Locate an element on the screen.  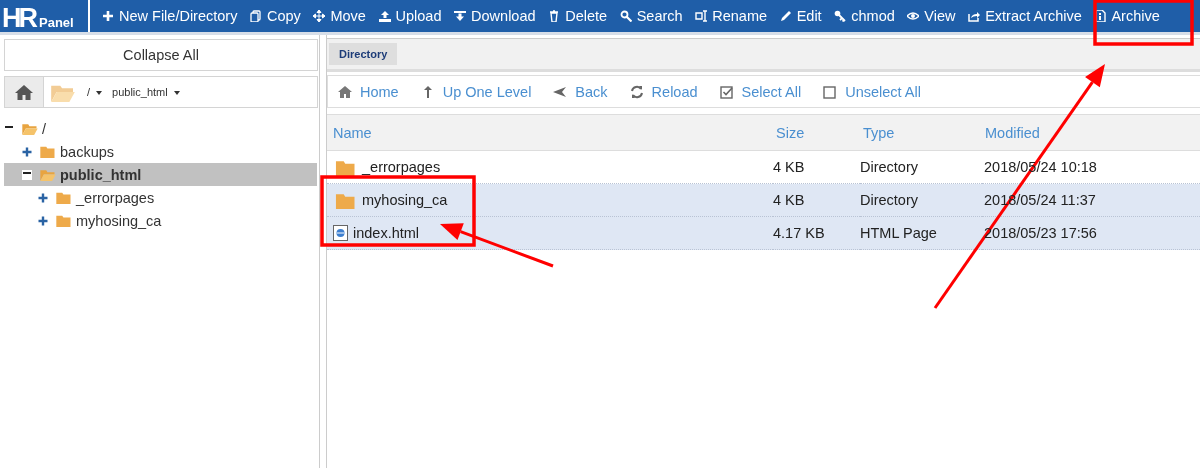
home-button is located at coordinates (24, 92).